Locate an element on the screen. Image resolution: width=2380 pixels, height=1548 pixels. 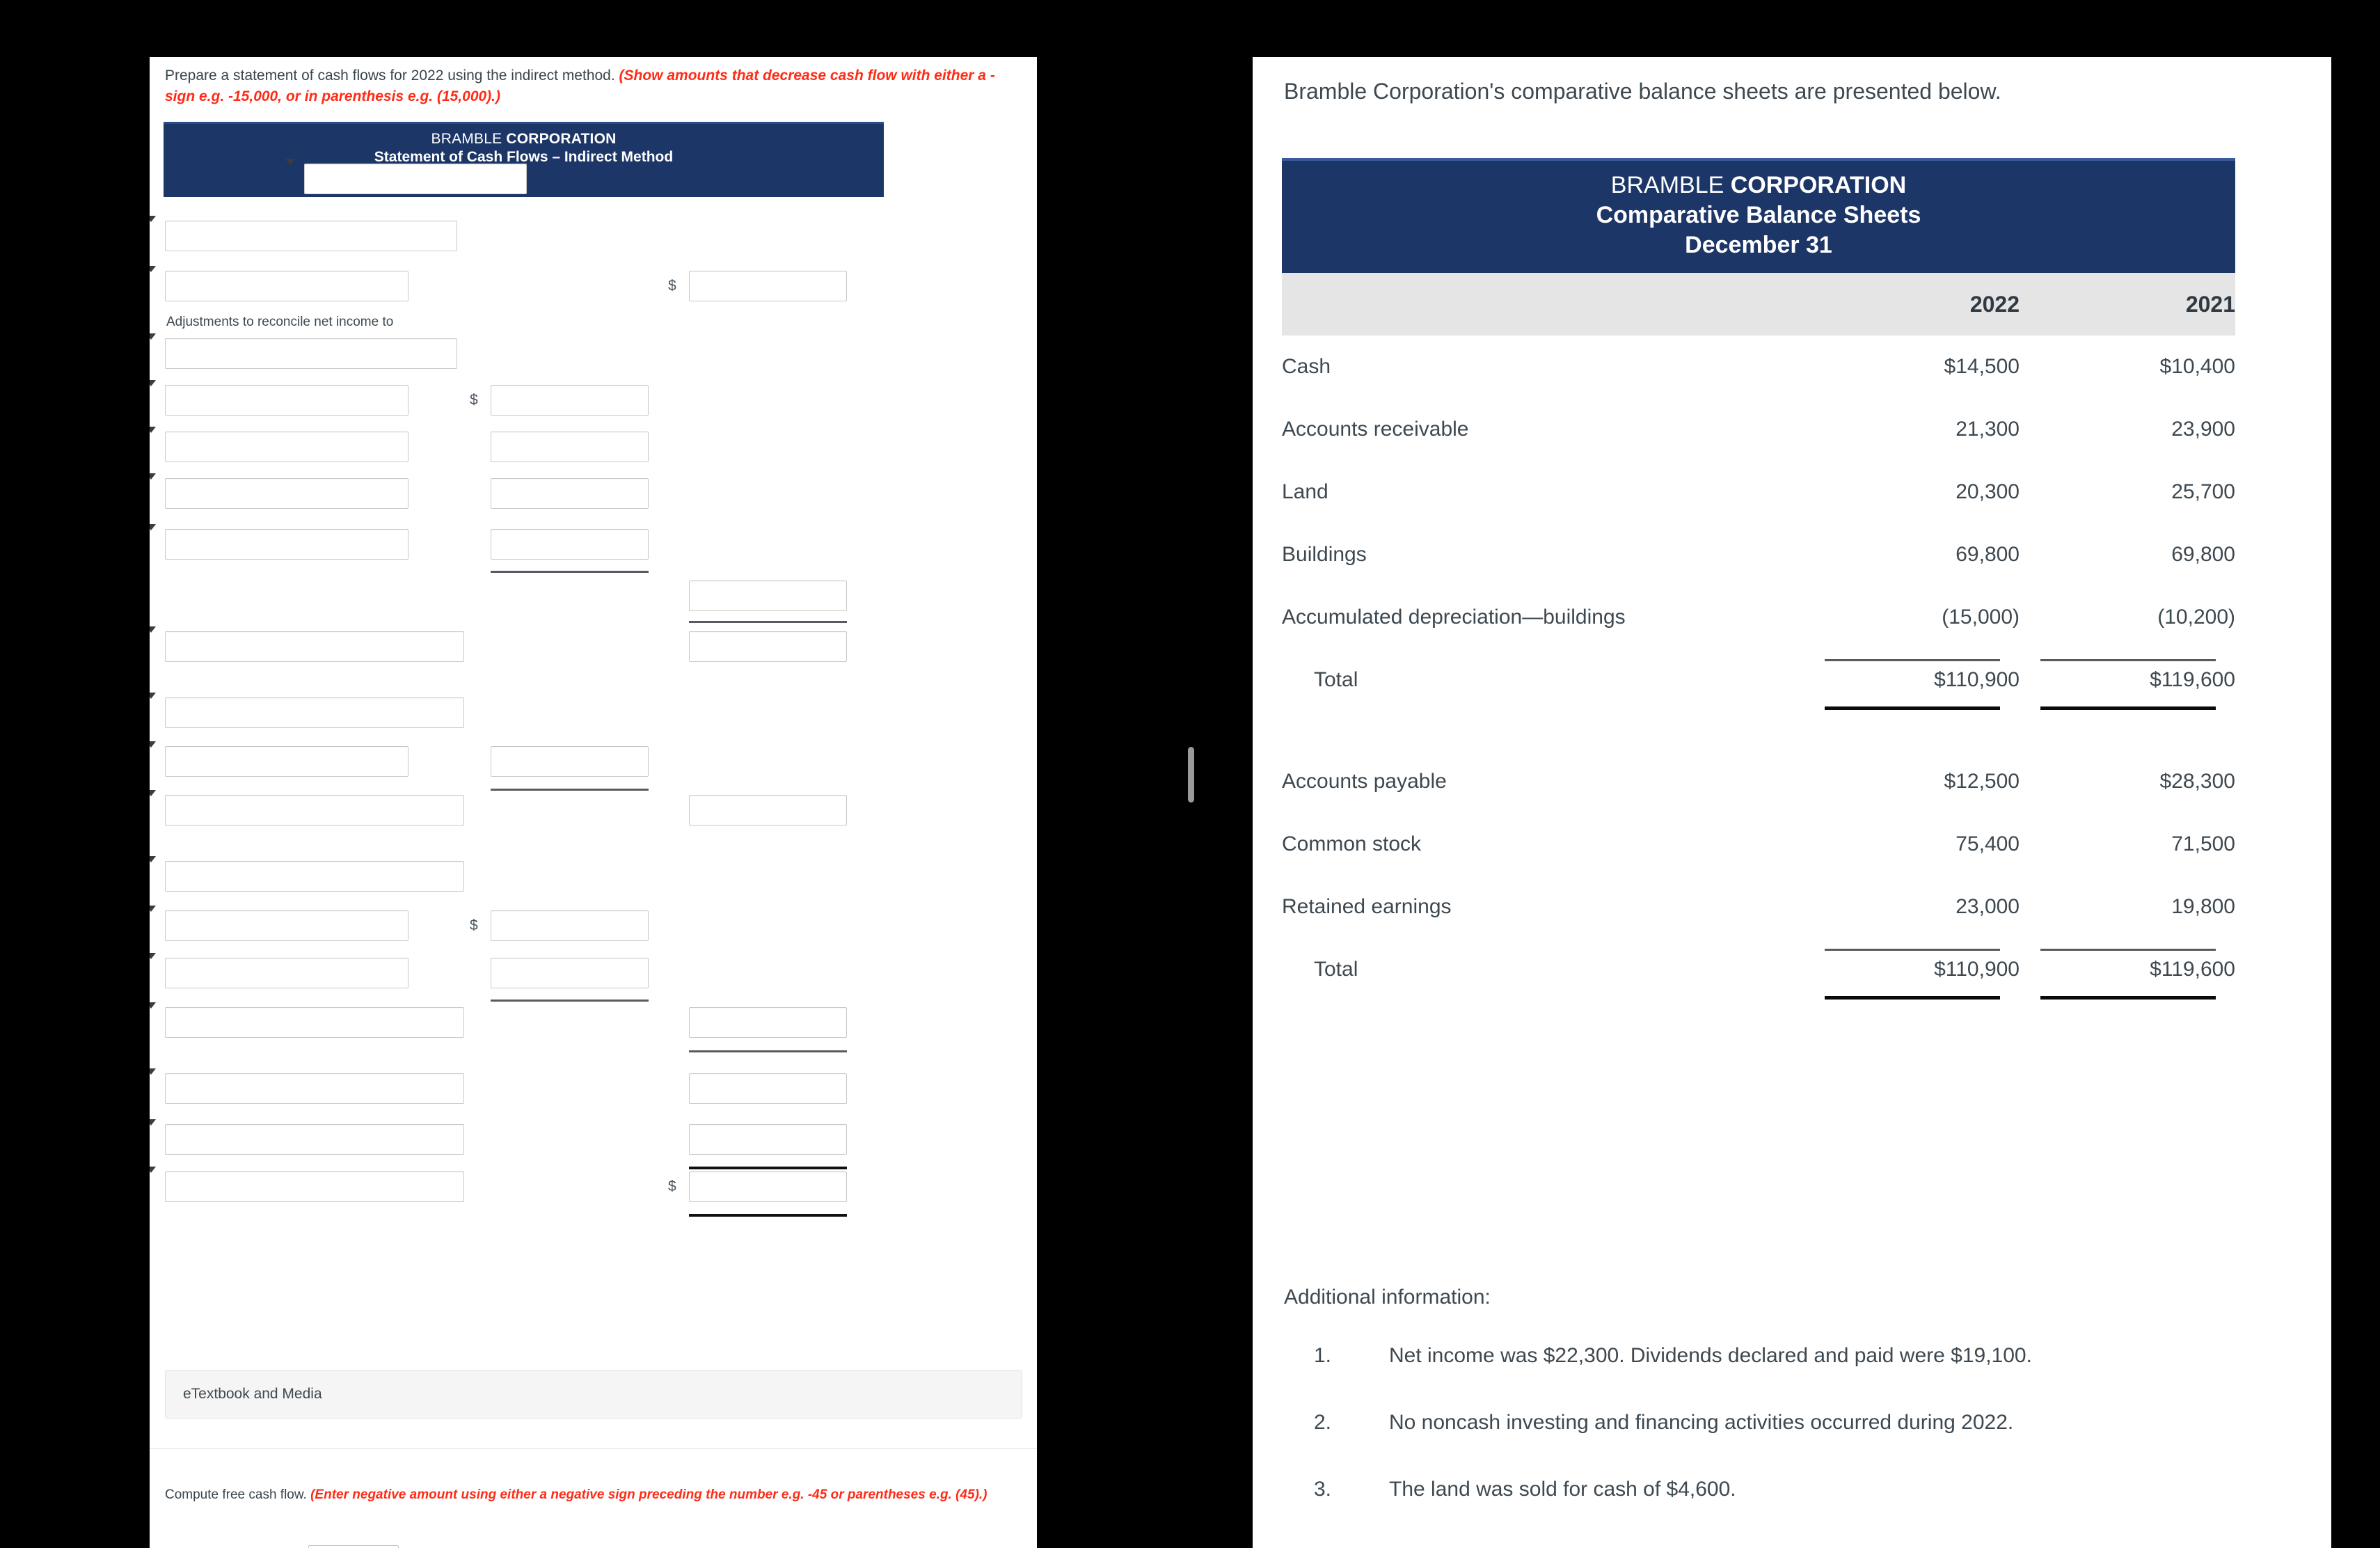
column-header-2022: 2022 is located at coordinates (1994, 304).